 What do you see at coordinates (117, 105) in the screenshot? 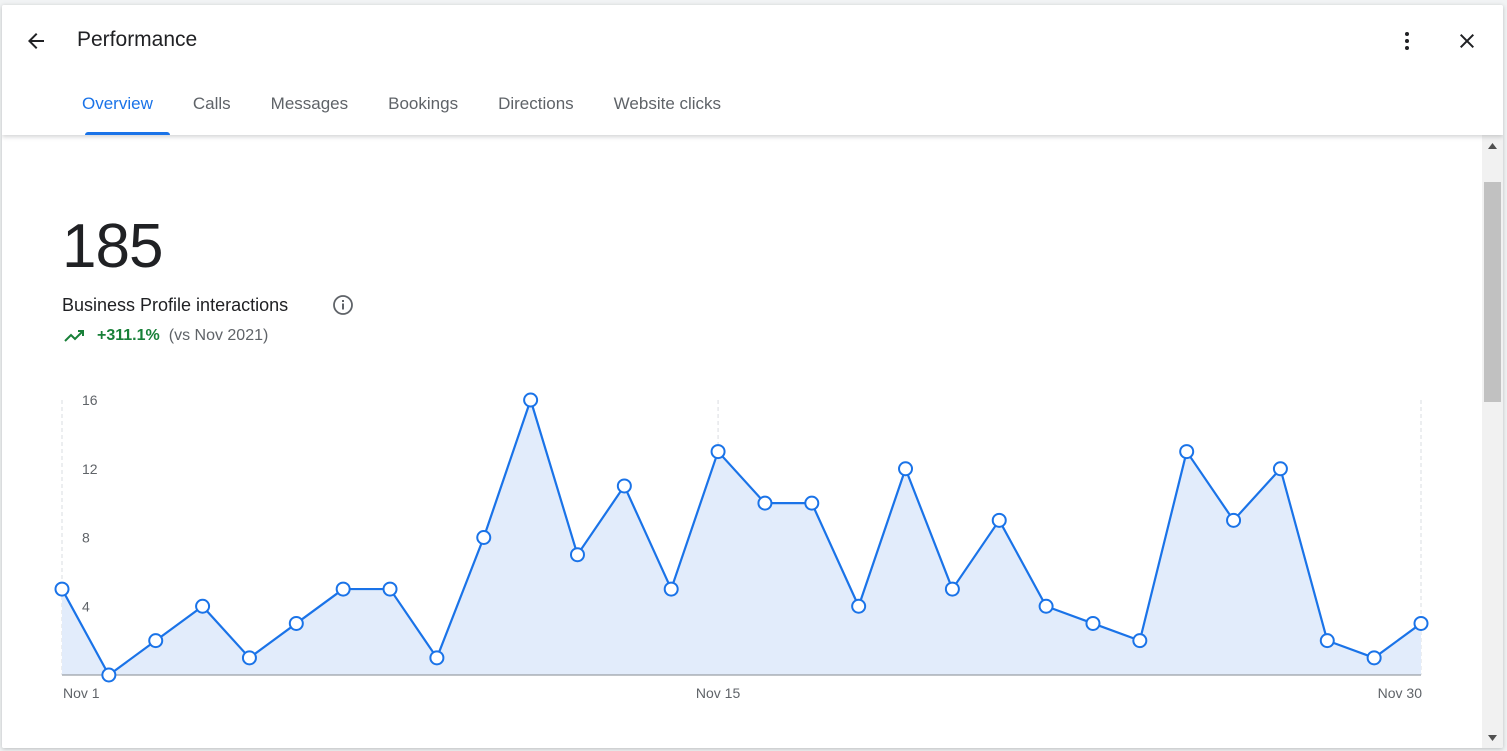
I see `tab-overview: Overview` at bounding box center [117, 105].